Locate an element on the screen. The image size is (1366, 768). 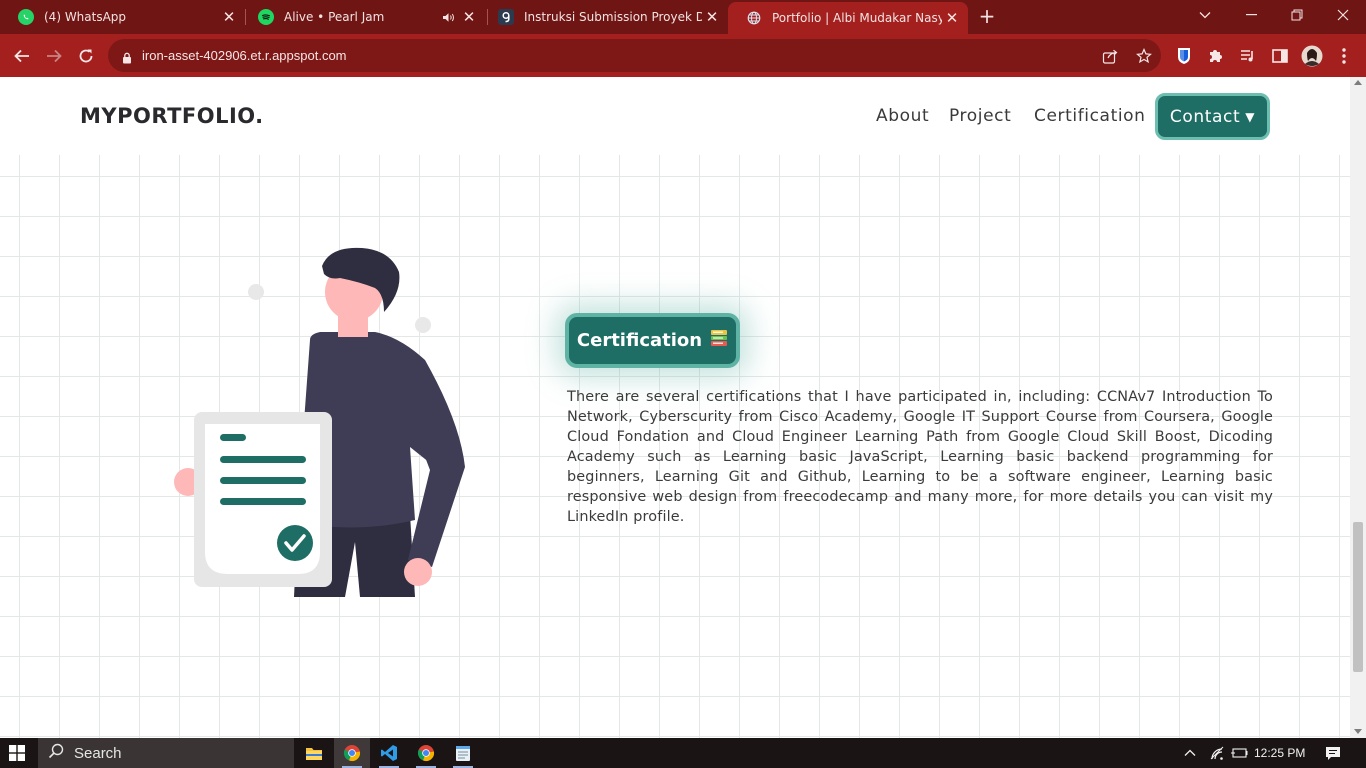
tab-spotify: Alive • Pearl Jam ✕ is located at coordinates (362, 17).